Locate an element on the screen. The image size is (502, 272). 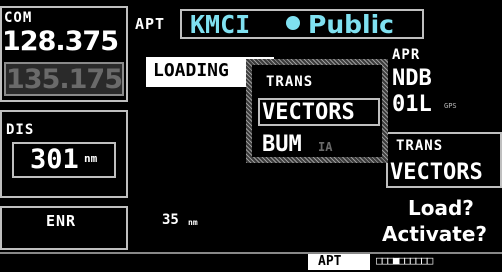
airport-id: KMCI is located at coordinates (220, 24).